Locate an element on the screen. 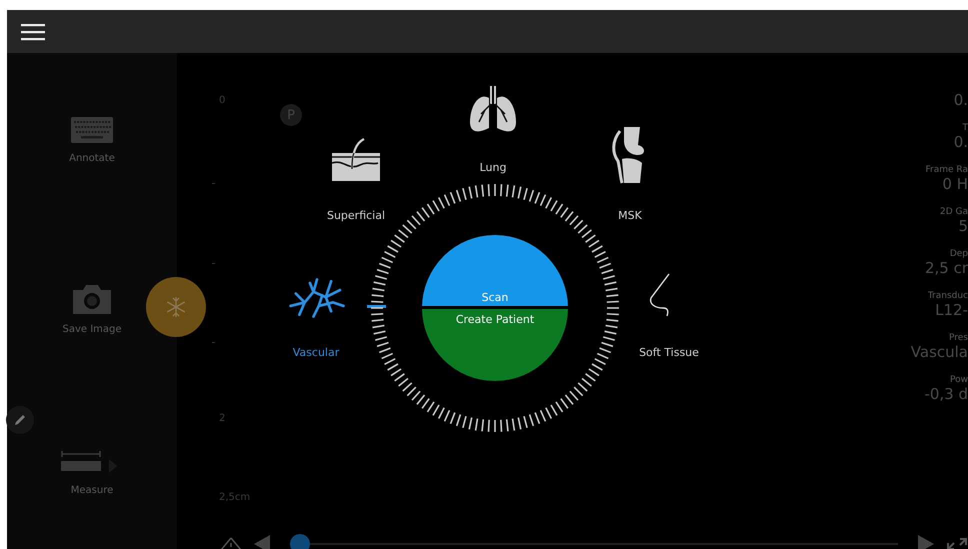  depth-label: 2,5cm is located at coordinates (234, 497).